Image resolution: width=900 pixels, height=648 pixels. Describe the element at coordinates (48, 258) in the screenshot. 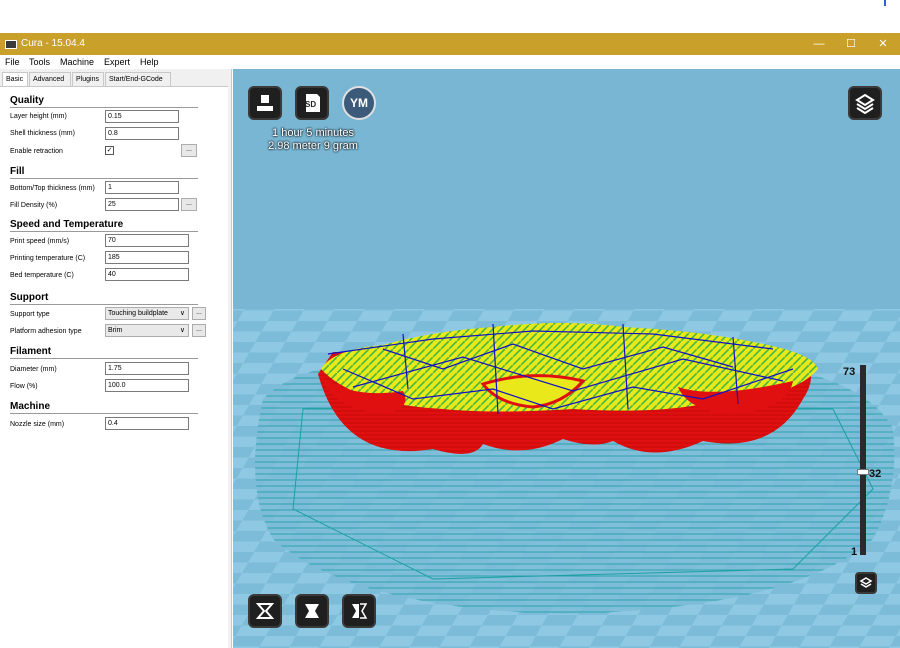

I see `printing-temperature-label: Printing temperature (C)` at that location.